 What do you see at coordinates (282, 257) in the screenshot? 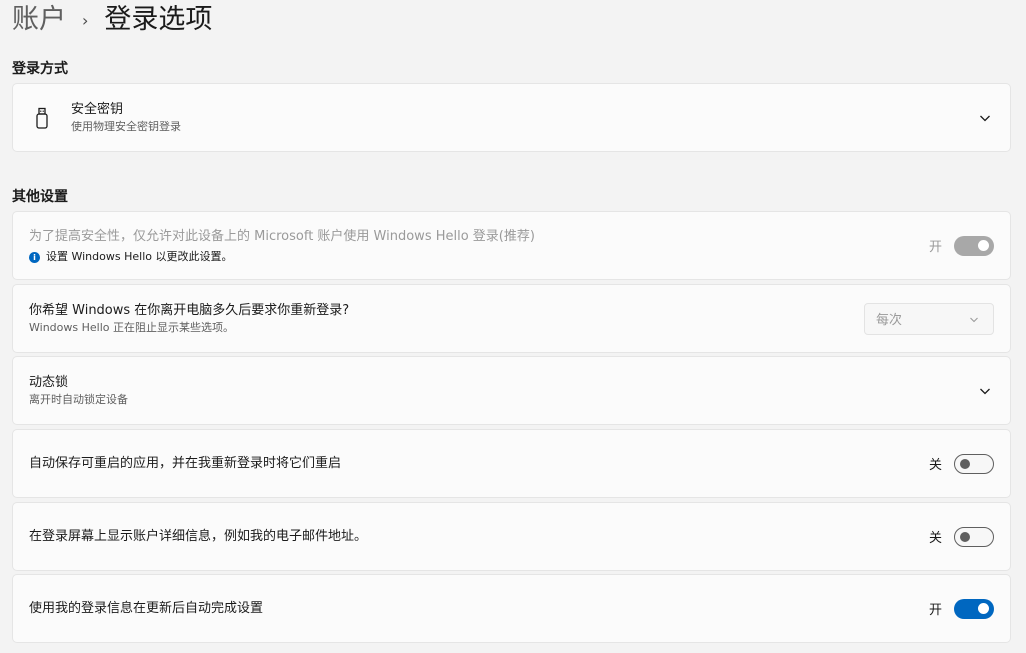
I see `hello-only-info: i 设置 Windows Hello 以更改此设置。` at bounding box center [282, 257].